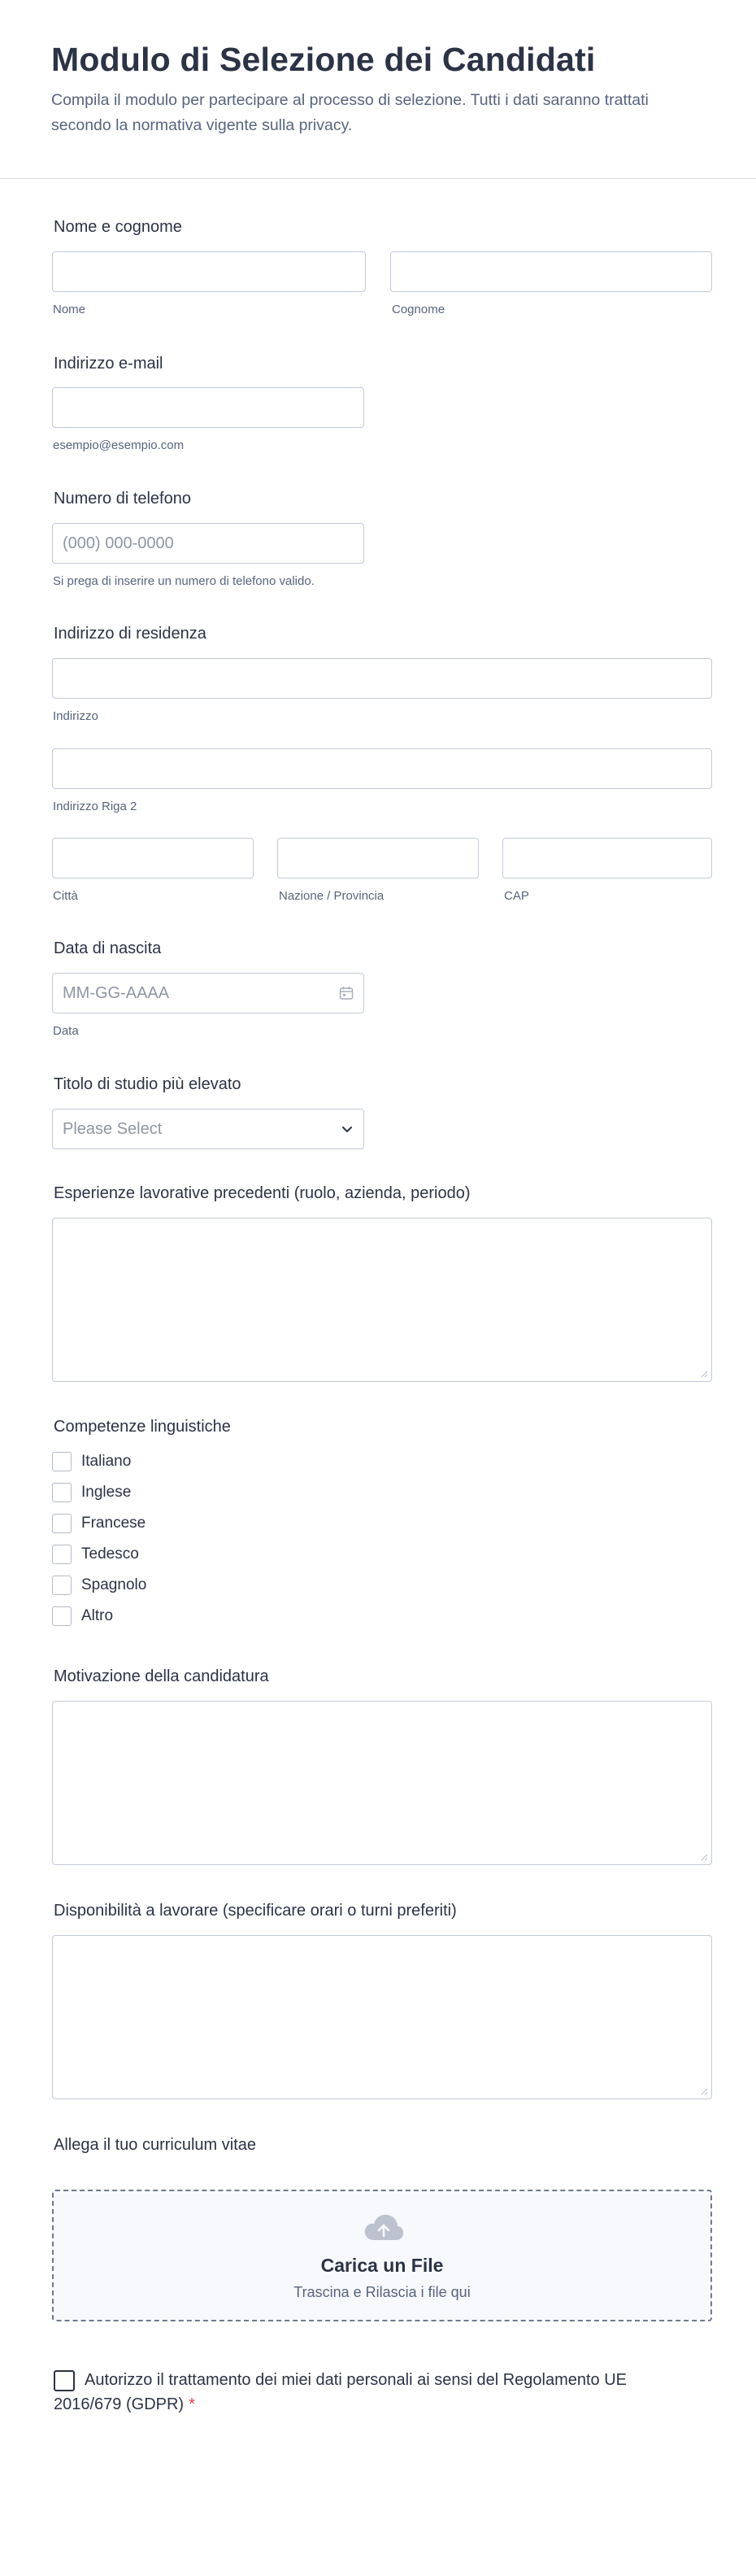 The height and width of the screenshot is (2576, 756). I want to click on language-option-label: Francese, so click(113, 1523).